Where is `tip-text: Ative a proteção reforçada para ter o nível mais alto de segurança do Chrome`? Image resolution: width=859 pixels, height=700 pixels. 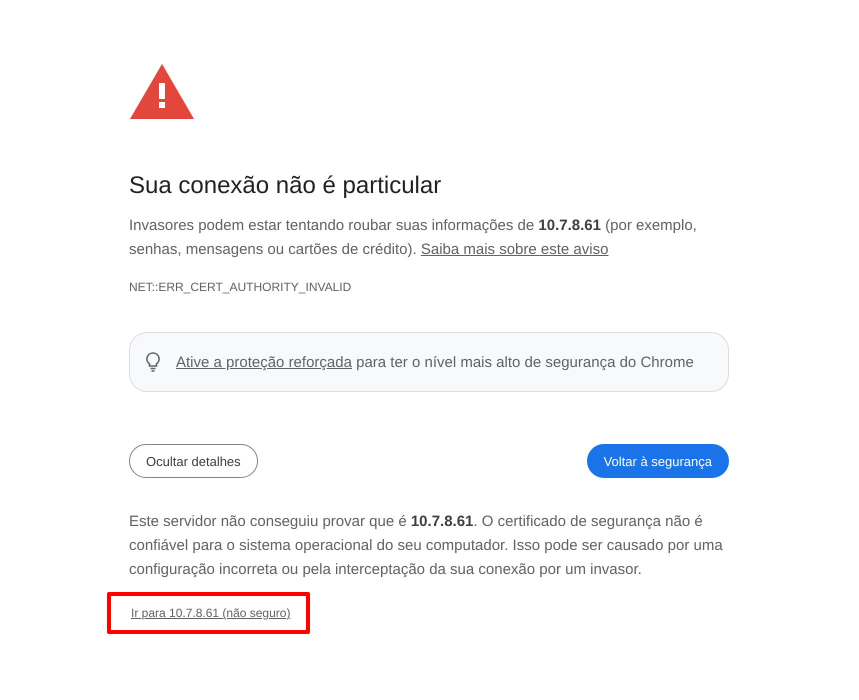 tip-text: Ative a proteção reforçada para ter o nível mais alto de segurança do Chrome is located at coordinates (435, 362).